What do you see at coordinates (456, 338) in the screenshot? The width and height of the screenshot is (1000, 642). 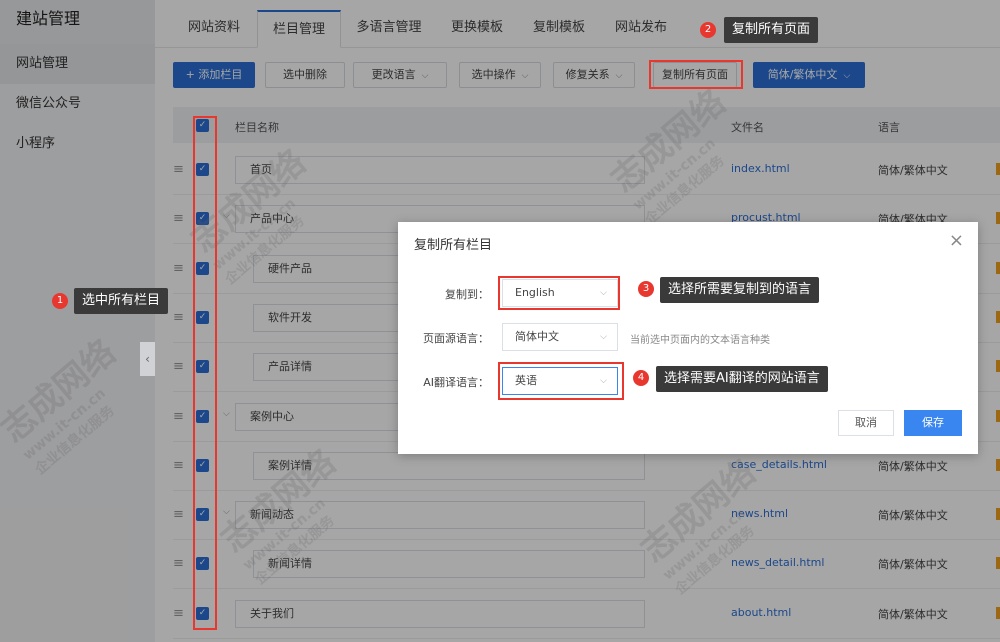 I see `source-language-label: 页面源语言：` at bounding box center [456, 338].